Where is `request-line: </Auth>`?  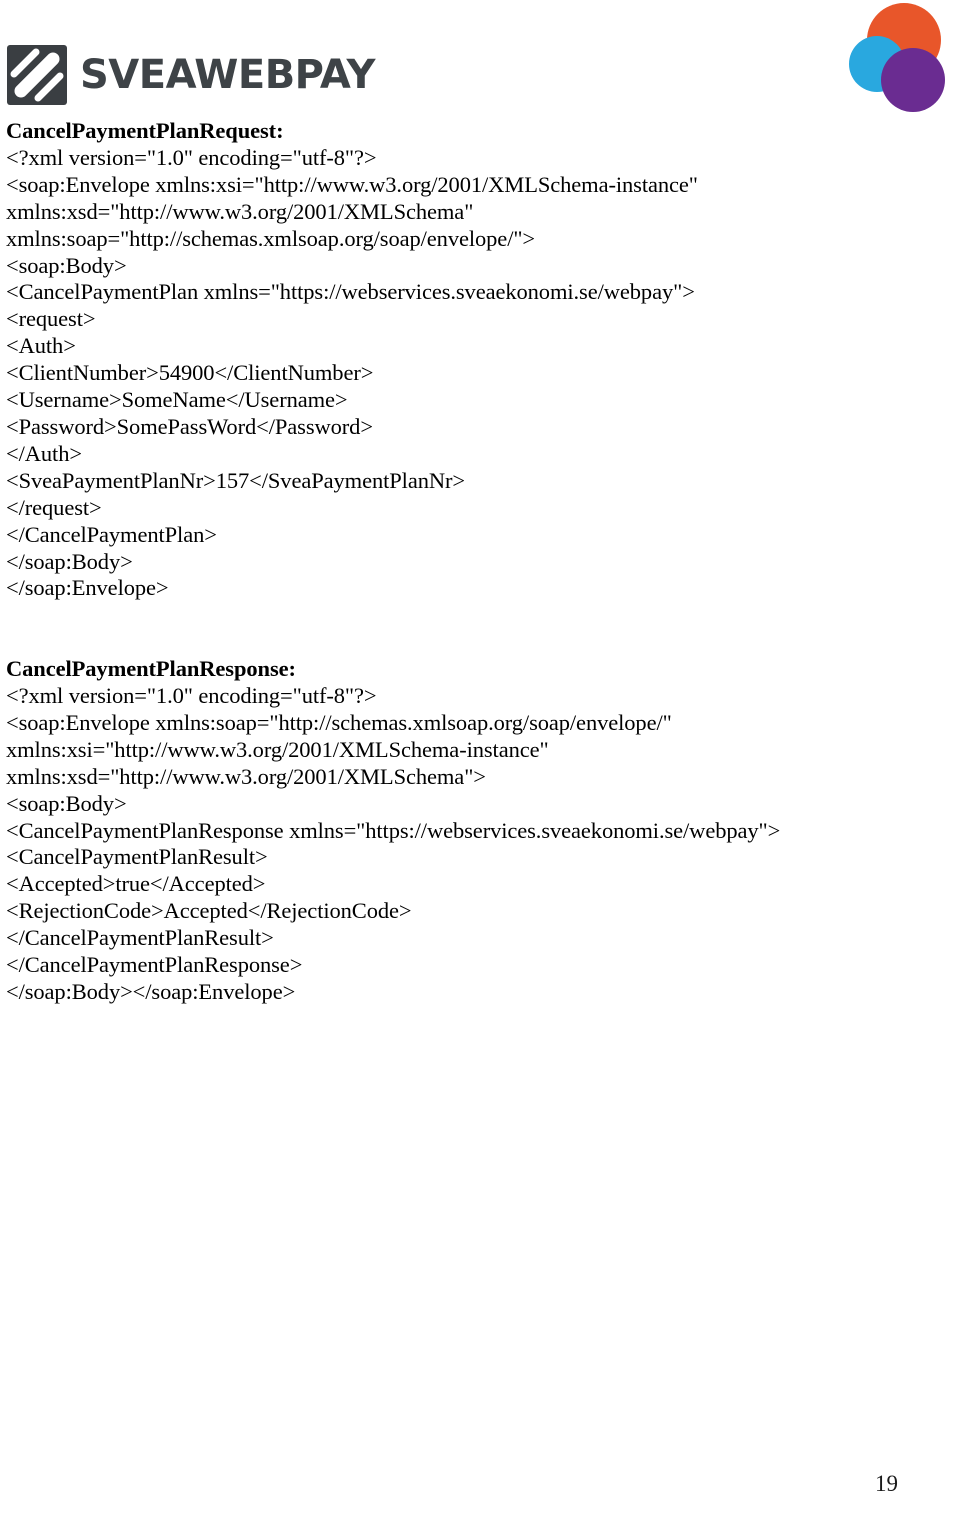
request-line: </Auth> is located at coordinates (44, 453).